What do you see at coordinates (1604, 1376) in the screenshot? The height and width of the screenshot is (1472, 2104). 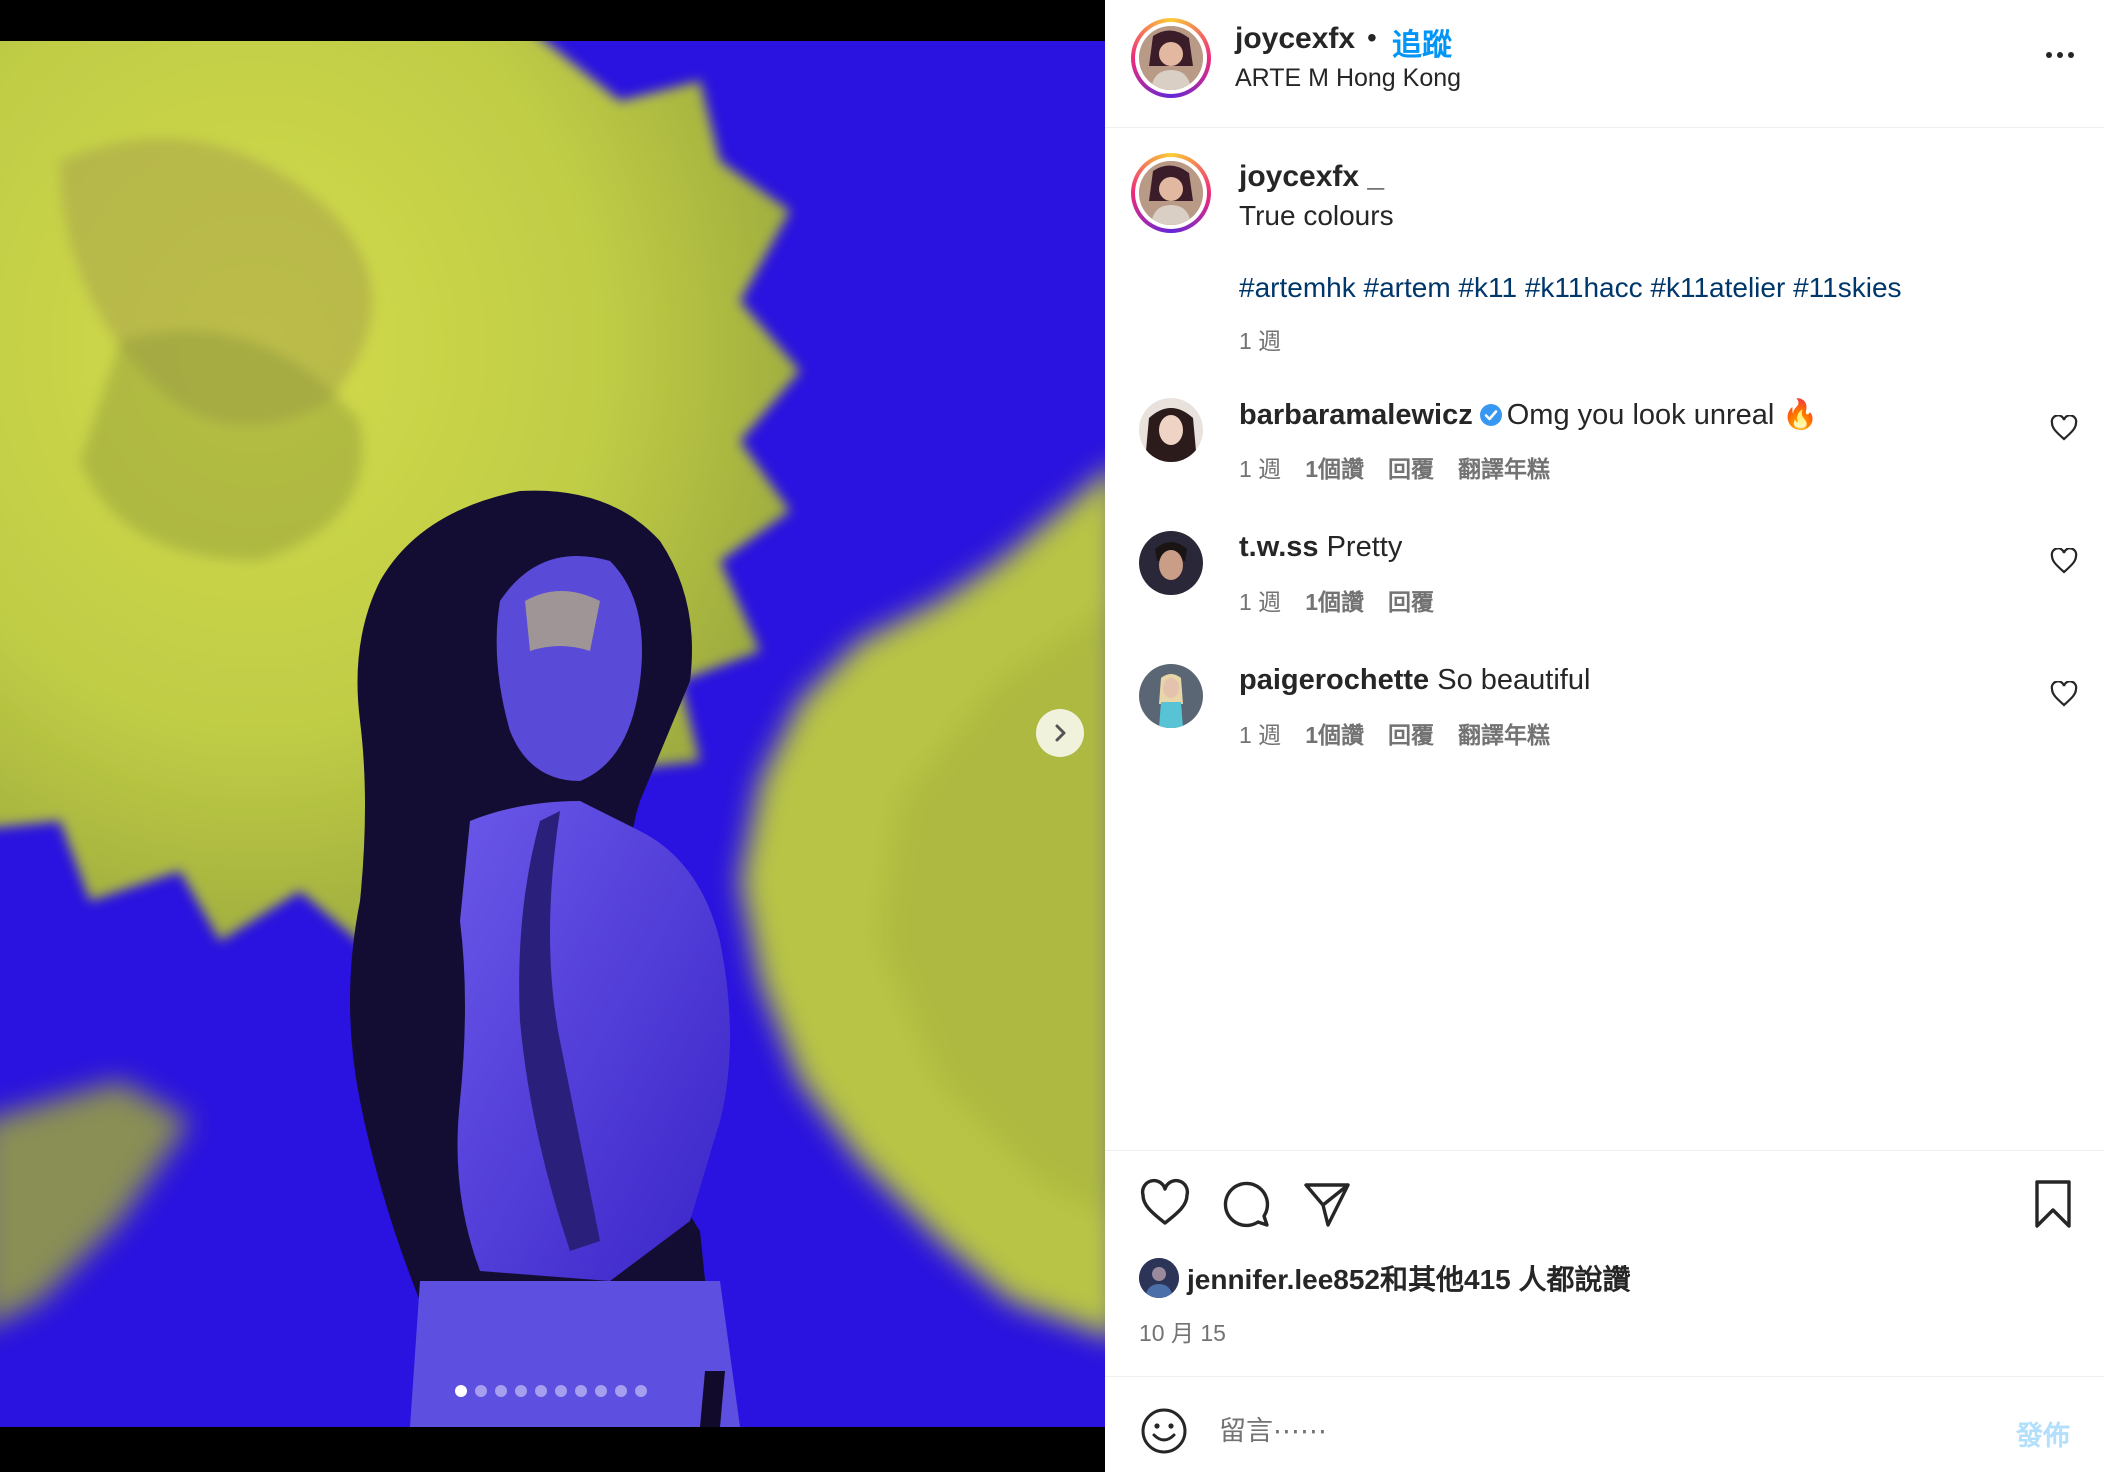 I see `comment-box-divider` at bounding box center [1604, 1376].